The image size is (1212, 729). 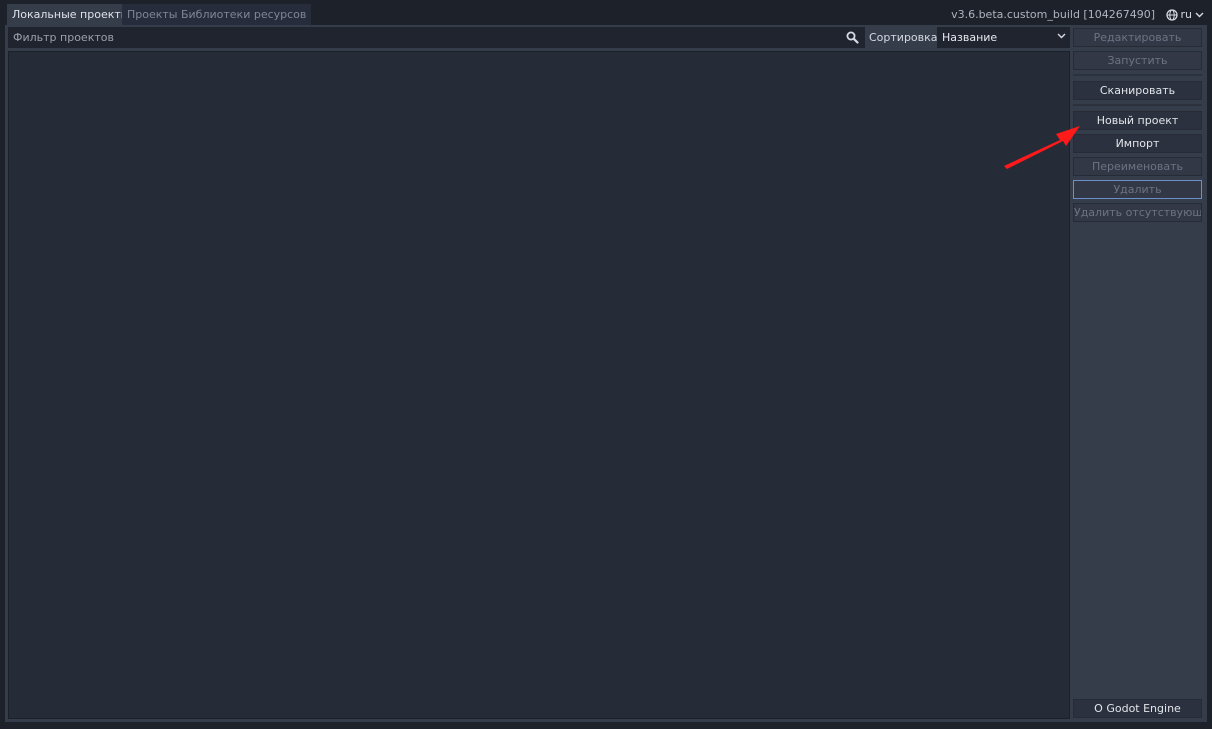 I want to click on scan-button: Сканировать, so click(x=1137, y=90).